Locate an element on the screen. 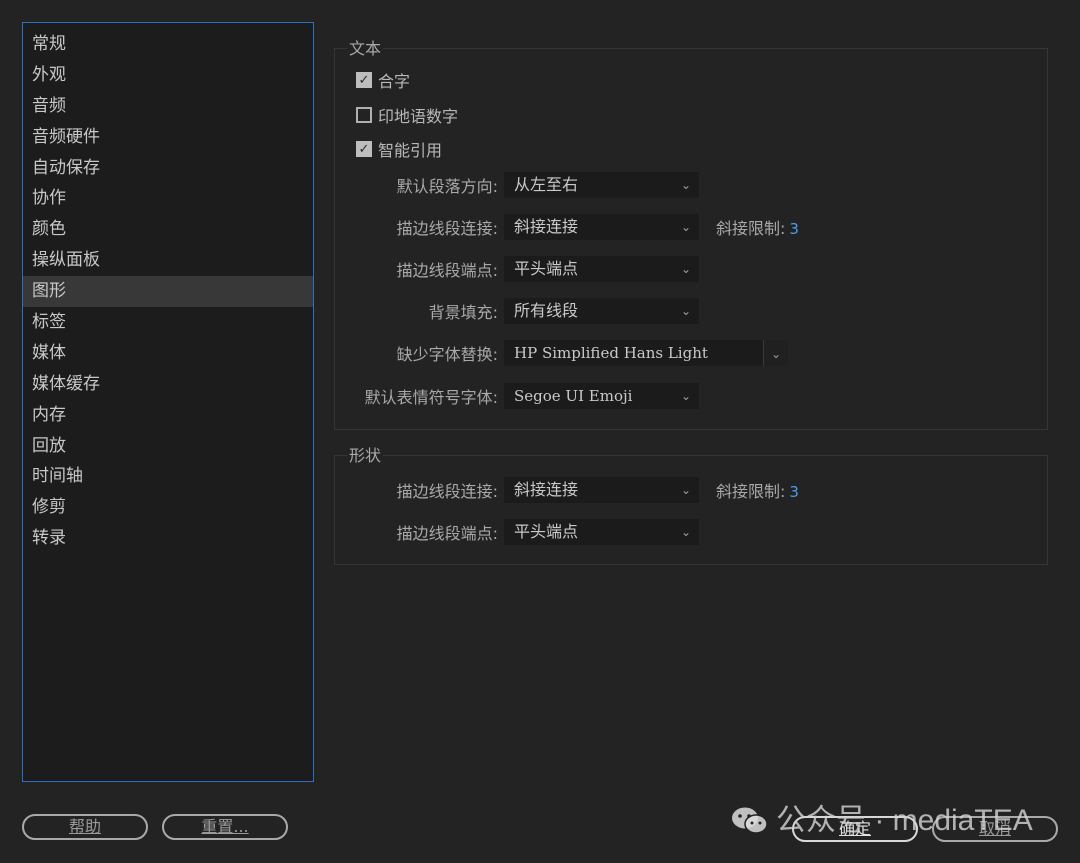  help-button: 帮助 is located at coordinates (85, 827).